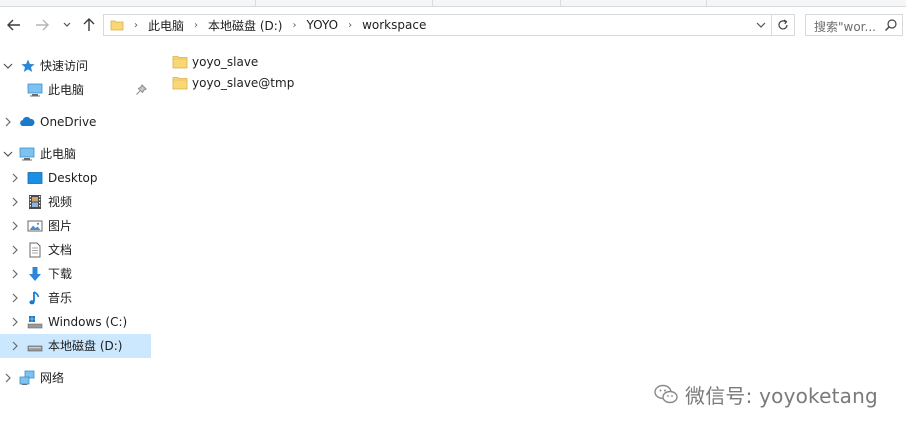 The width and height of the screenshot is (906, 435). I want to click on tree-item-music: 音乐, so click(75, 298).